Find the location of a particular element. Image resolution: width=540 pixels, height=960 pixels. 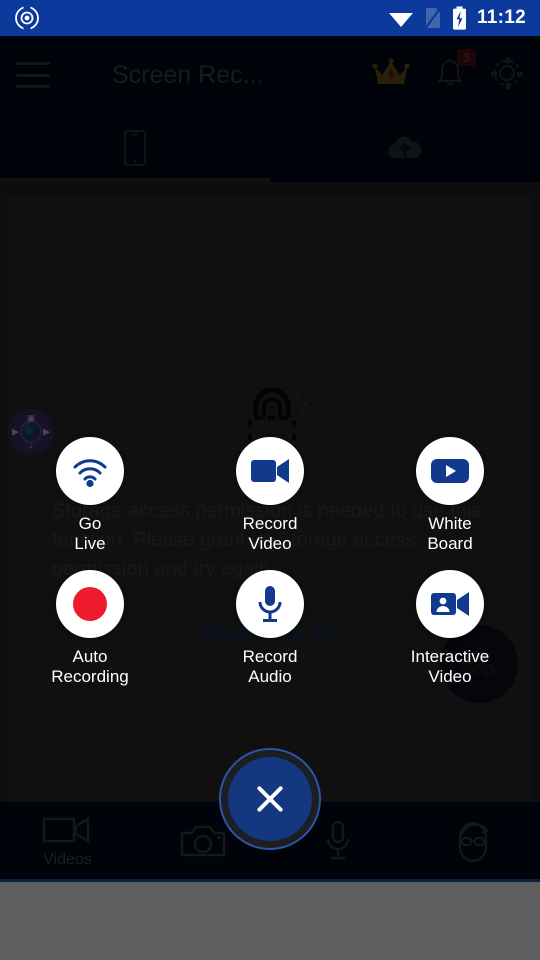

status-bar-right: 11:12 is located at coordinates (457, 18).